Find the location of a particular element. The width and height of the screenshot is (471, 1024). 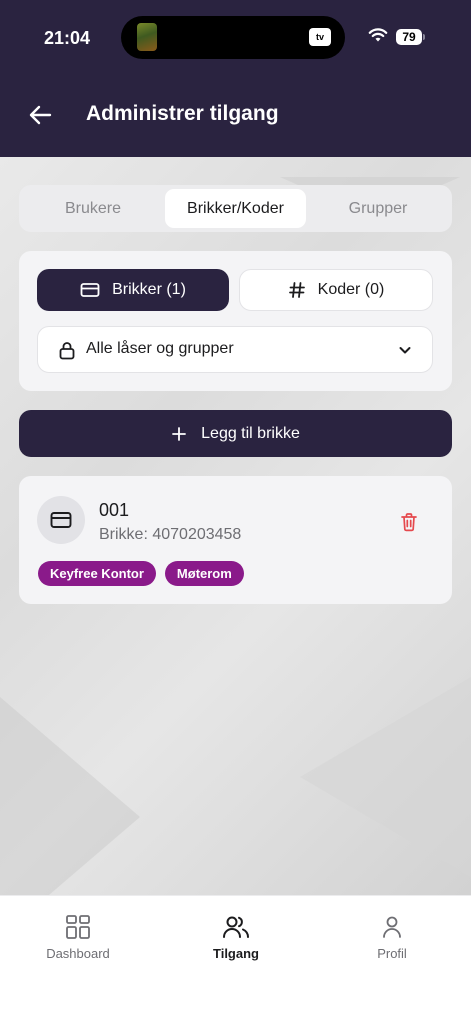

add-card-label: Legg til brikke is located at coordinates (250, 433).